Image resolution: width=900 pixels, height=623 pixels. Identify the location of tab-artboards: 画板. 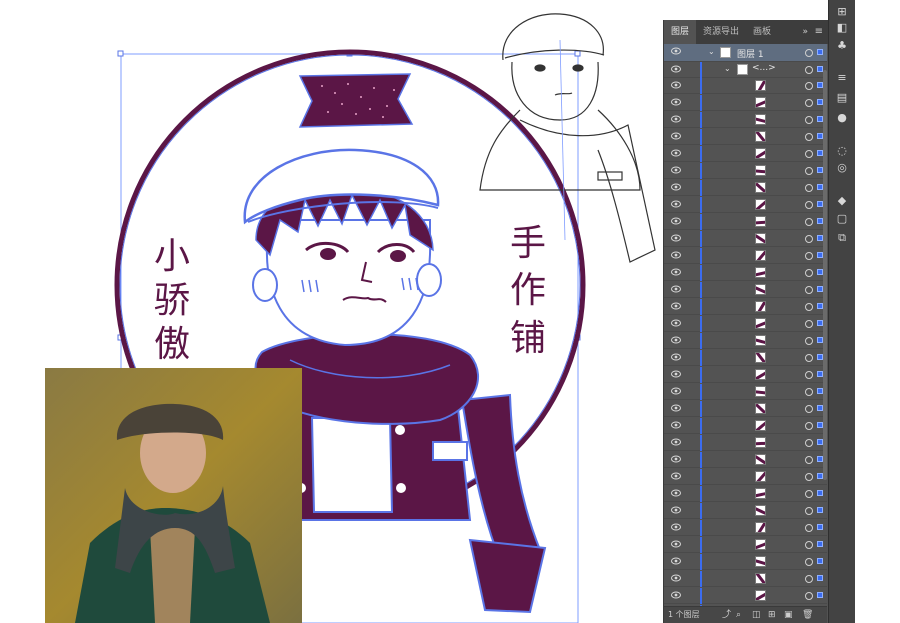
(762, 32).